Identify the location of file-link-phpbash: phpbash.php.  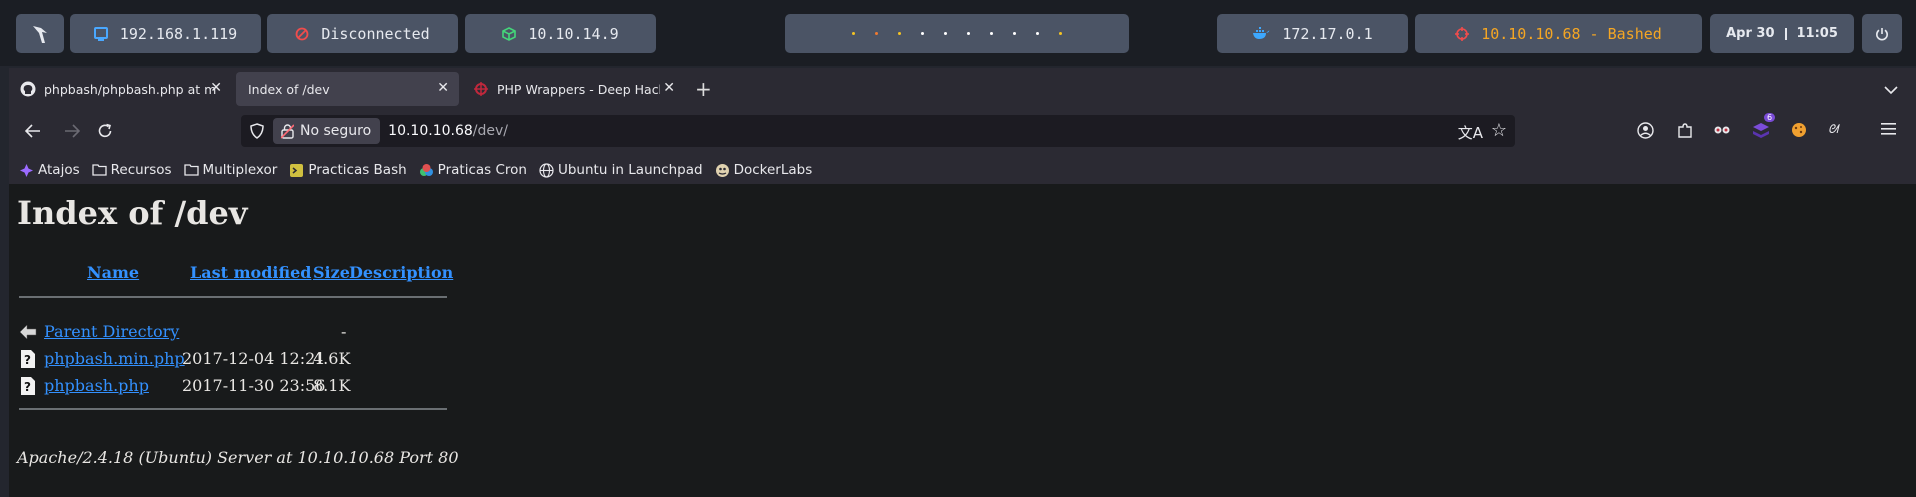
(96, 385).